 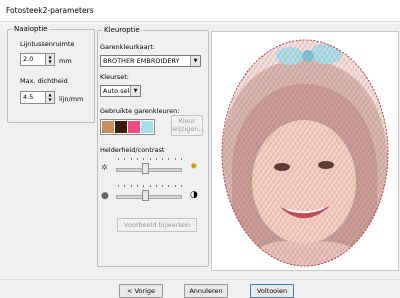 I want to click on max-density-value: 4.5, so click(x=28, y=97).